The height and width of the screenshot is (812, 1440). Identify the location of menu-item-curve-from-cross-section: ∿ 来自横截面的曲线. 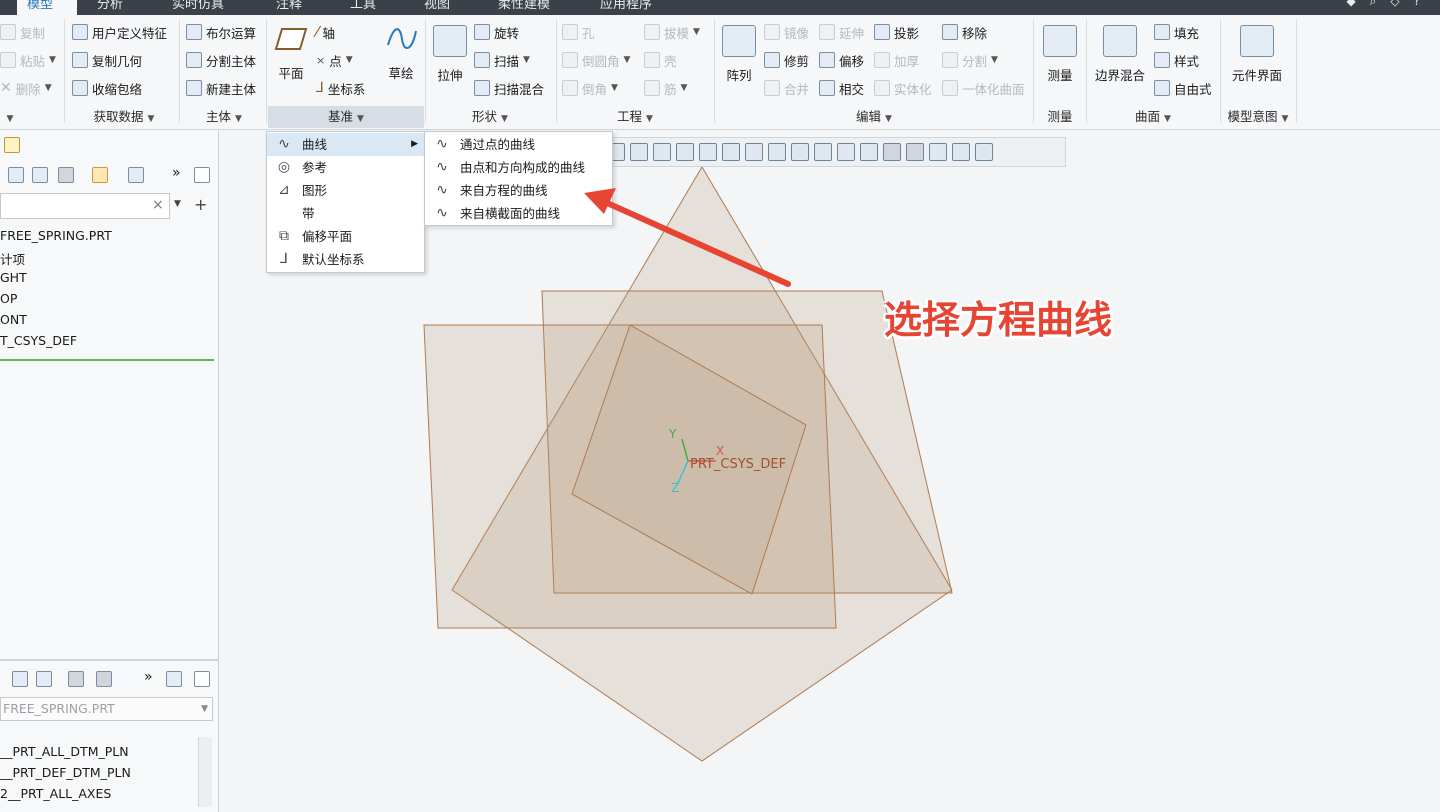
(518, 213).